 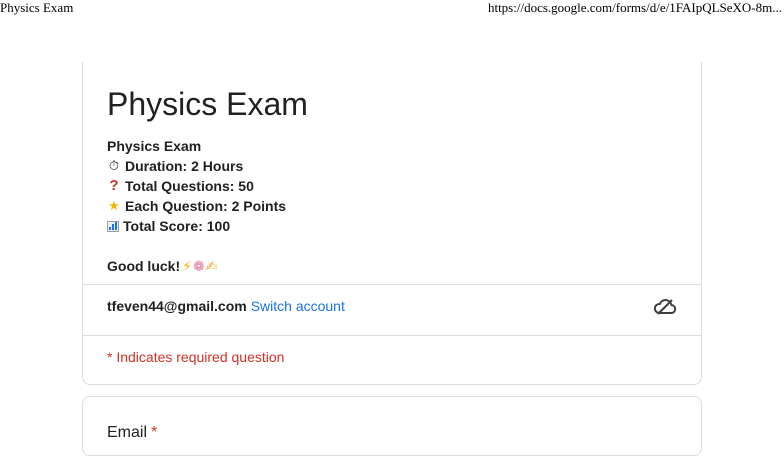 What do you see at coordinates (207, 104) in the screenshot?
I see `form-title: Physics Exam` at bounding box center [207, 104].